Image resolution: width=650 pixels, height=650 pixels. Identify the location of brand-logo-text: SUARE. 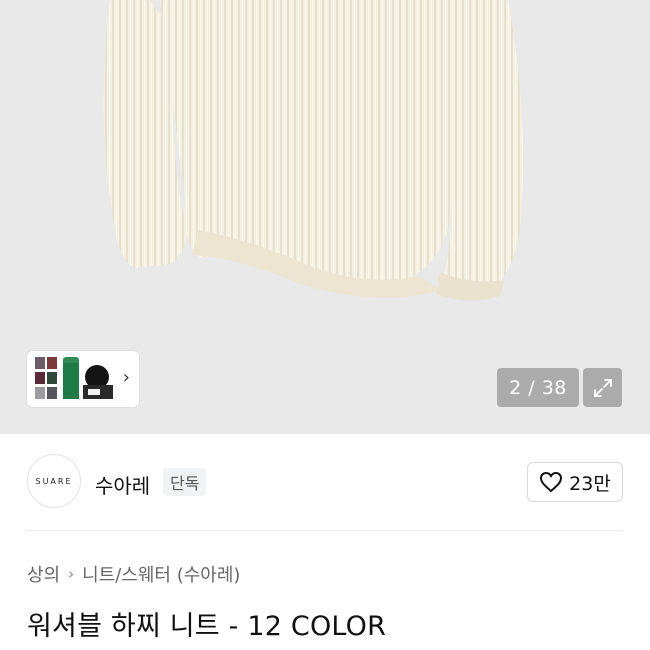
(54, 481).